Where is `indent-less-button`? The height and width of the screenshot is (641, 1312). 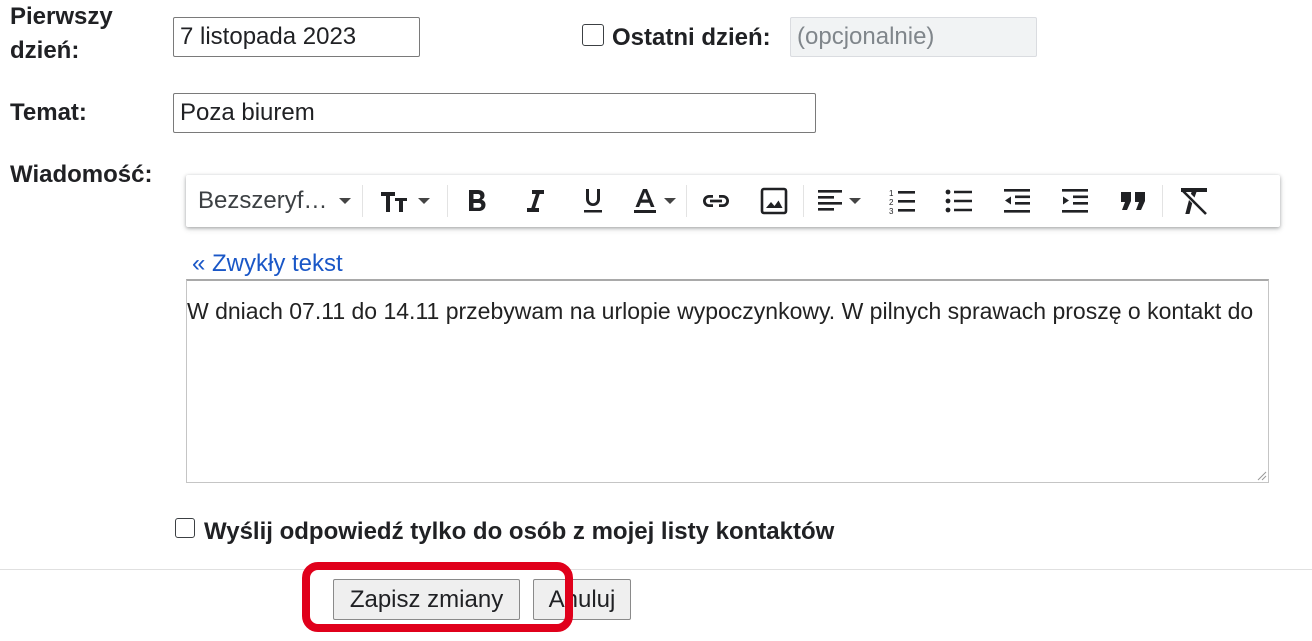
indent-less-button is located at coordinates (1017, 201).